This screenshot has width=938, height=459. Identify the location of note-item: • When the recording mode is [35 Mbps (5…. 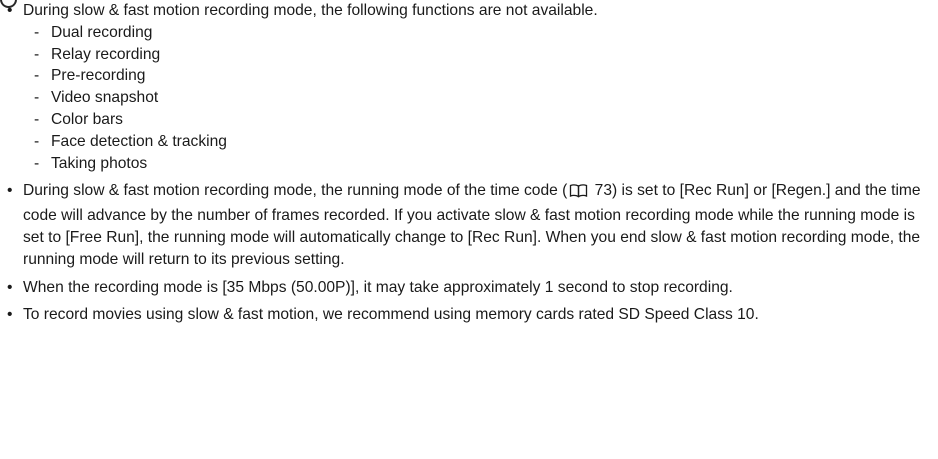
(470, 288).